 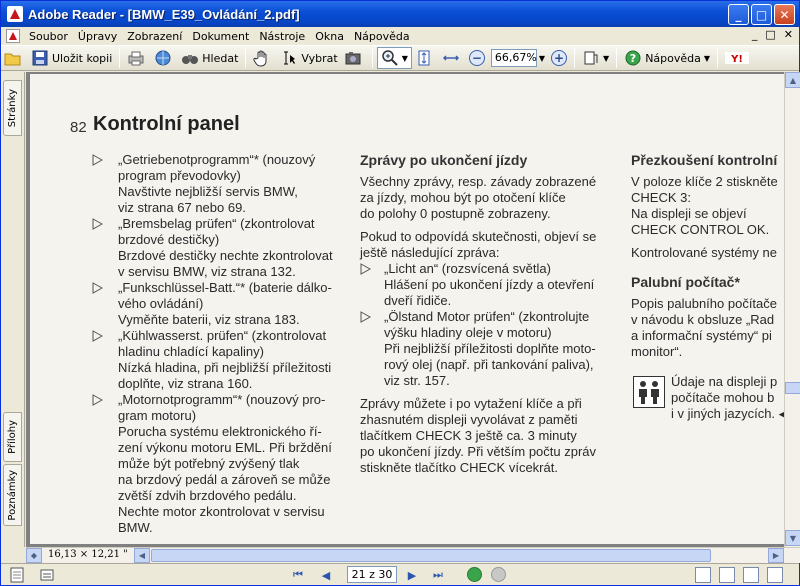 I want to click on next-view-icon, so click(x=498, y=574).